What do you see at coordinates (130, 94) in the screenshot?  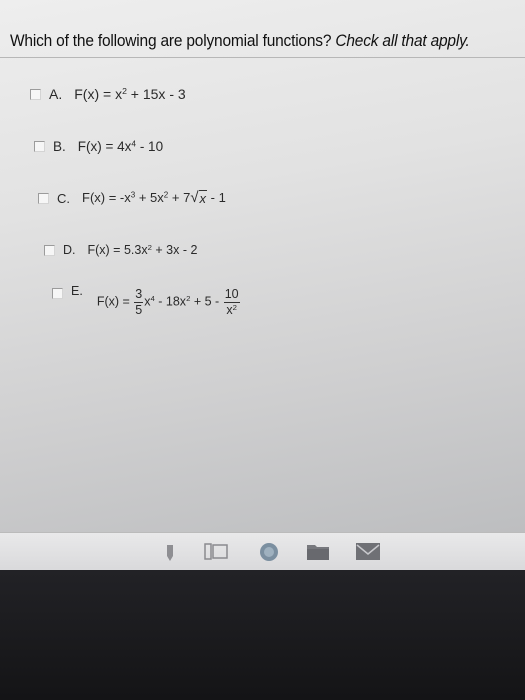 I see `option-a-expression: F(x) = x2 + 15x - 3` at bounding box center [130, 94].